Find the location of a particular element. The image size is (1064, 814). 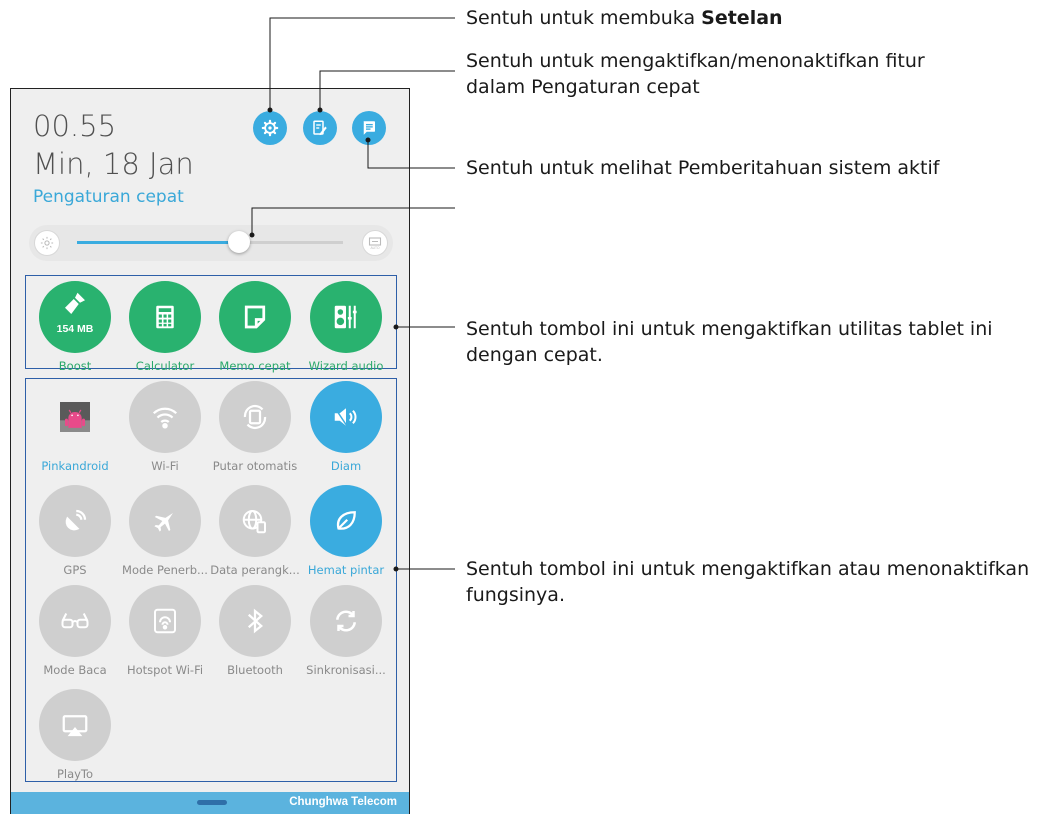

callout-lines is located at coordinates (352, 294).